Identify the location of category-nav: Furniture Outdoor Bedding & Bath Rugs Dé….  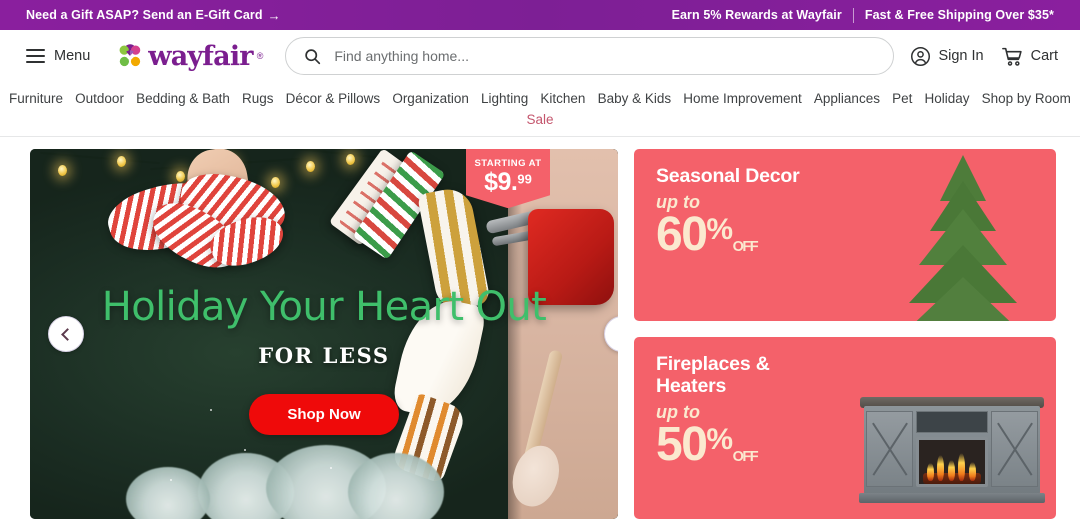
(540, 97).